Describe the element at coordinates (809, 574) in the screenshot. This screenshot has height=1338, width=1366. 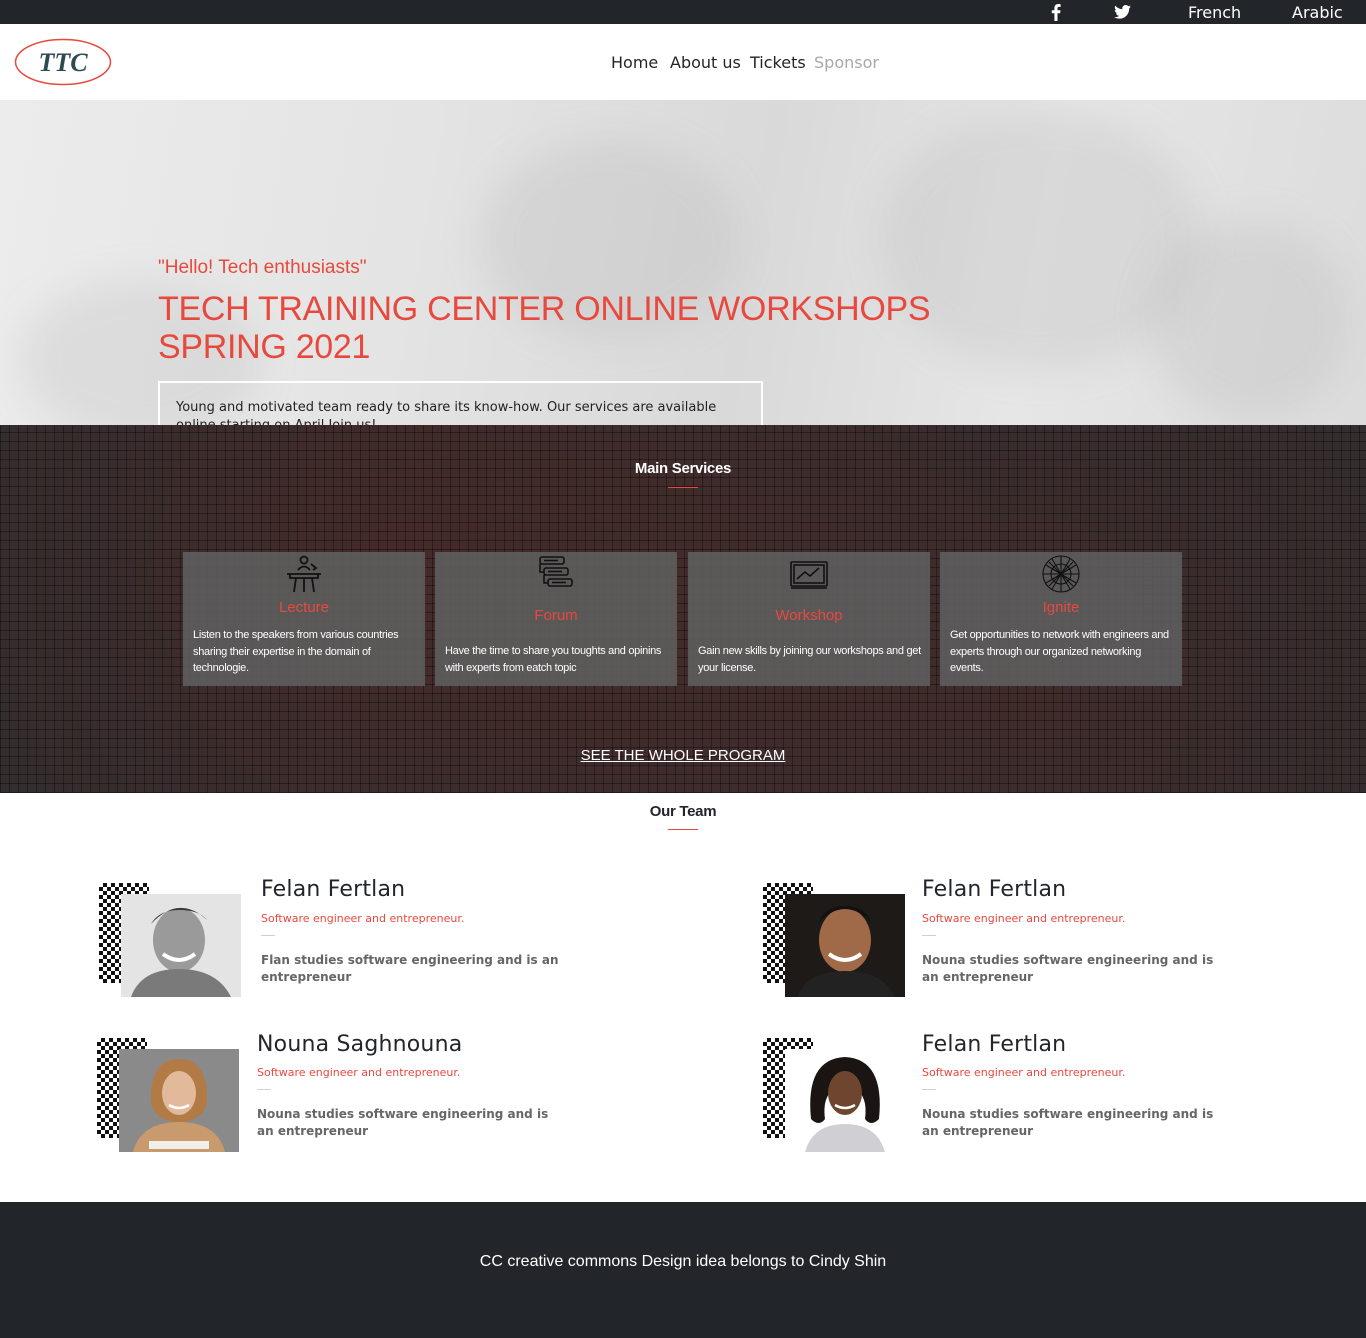
I see `workshop-board-icon` at that location.